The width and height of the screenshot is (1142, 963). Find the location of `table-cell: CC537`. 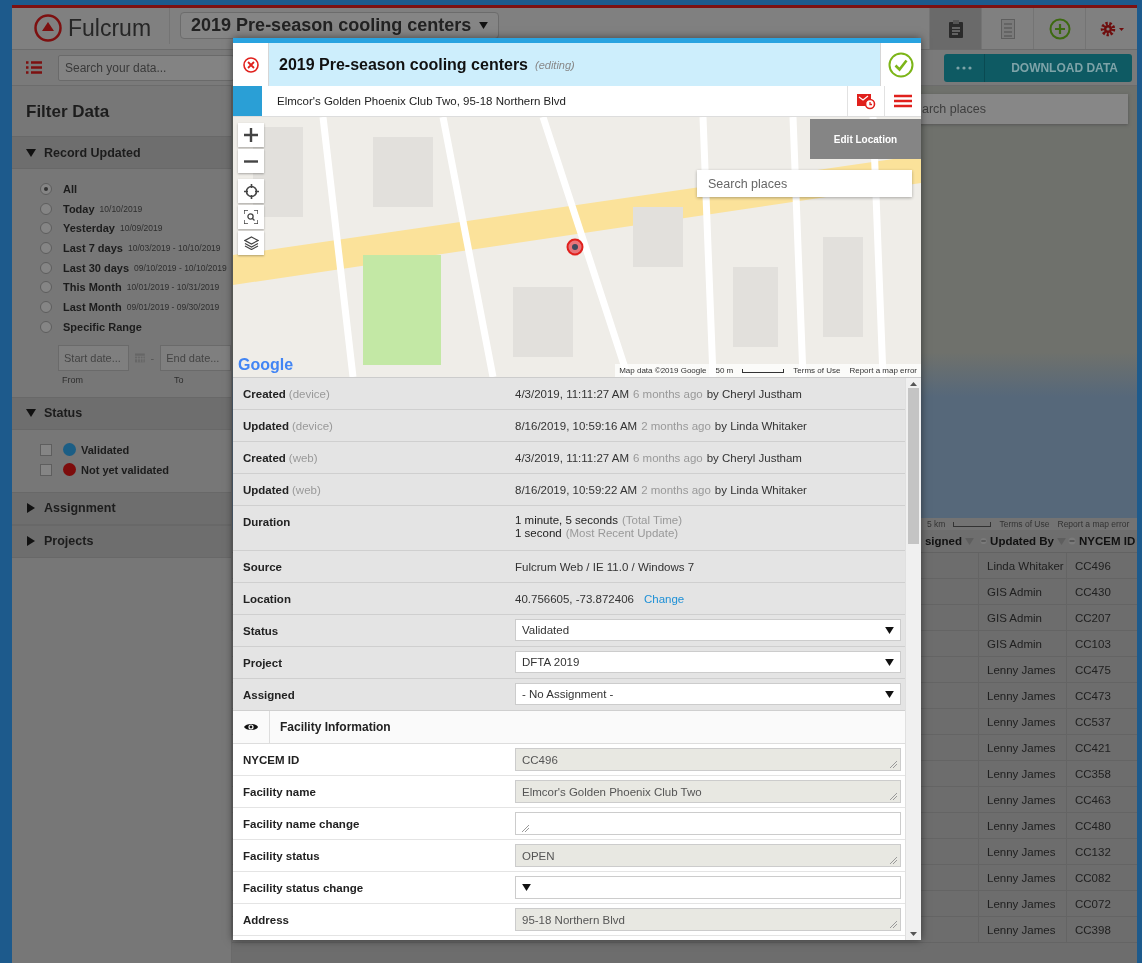

table-cell: CC537 is located at coordinates (1101, 721).